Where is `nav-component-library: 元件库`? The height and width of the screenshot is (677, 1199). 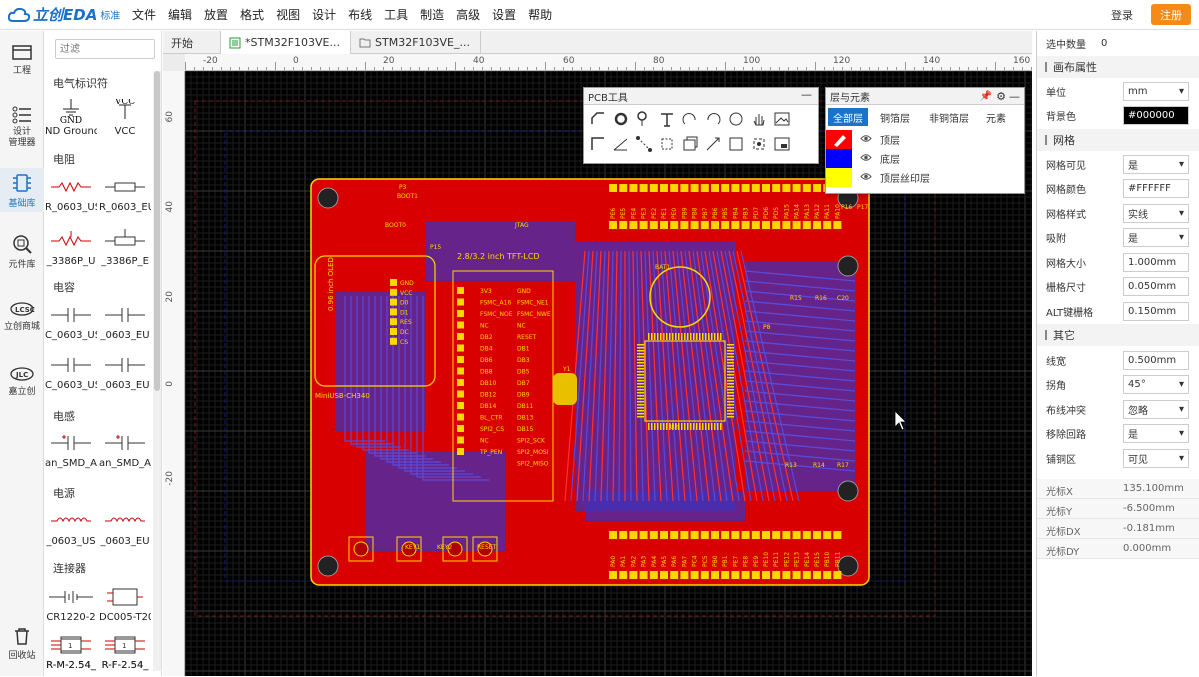 nav-component-library: 元件库 is located at coordinates (22, 251).